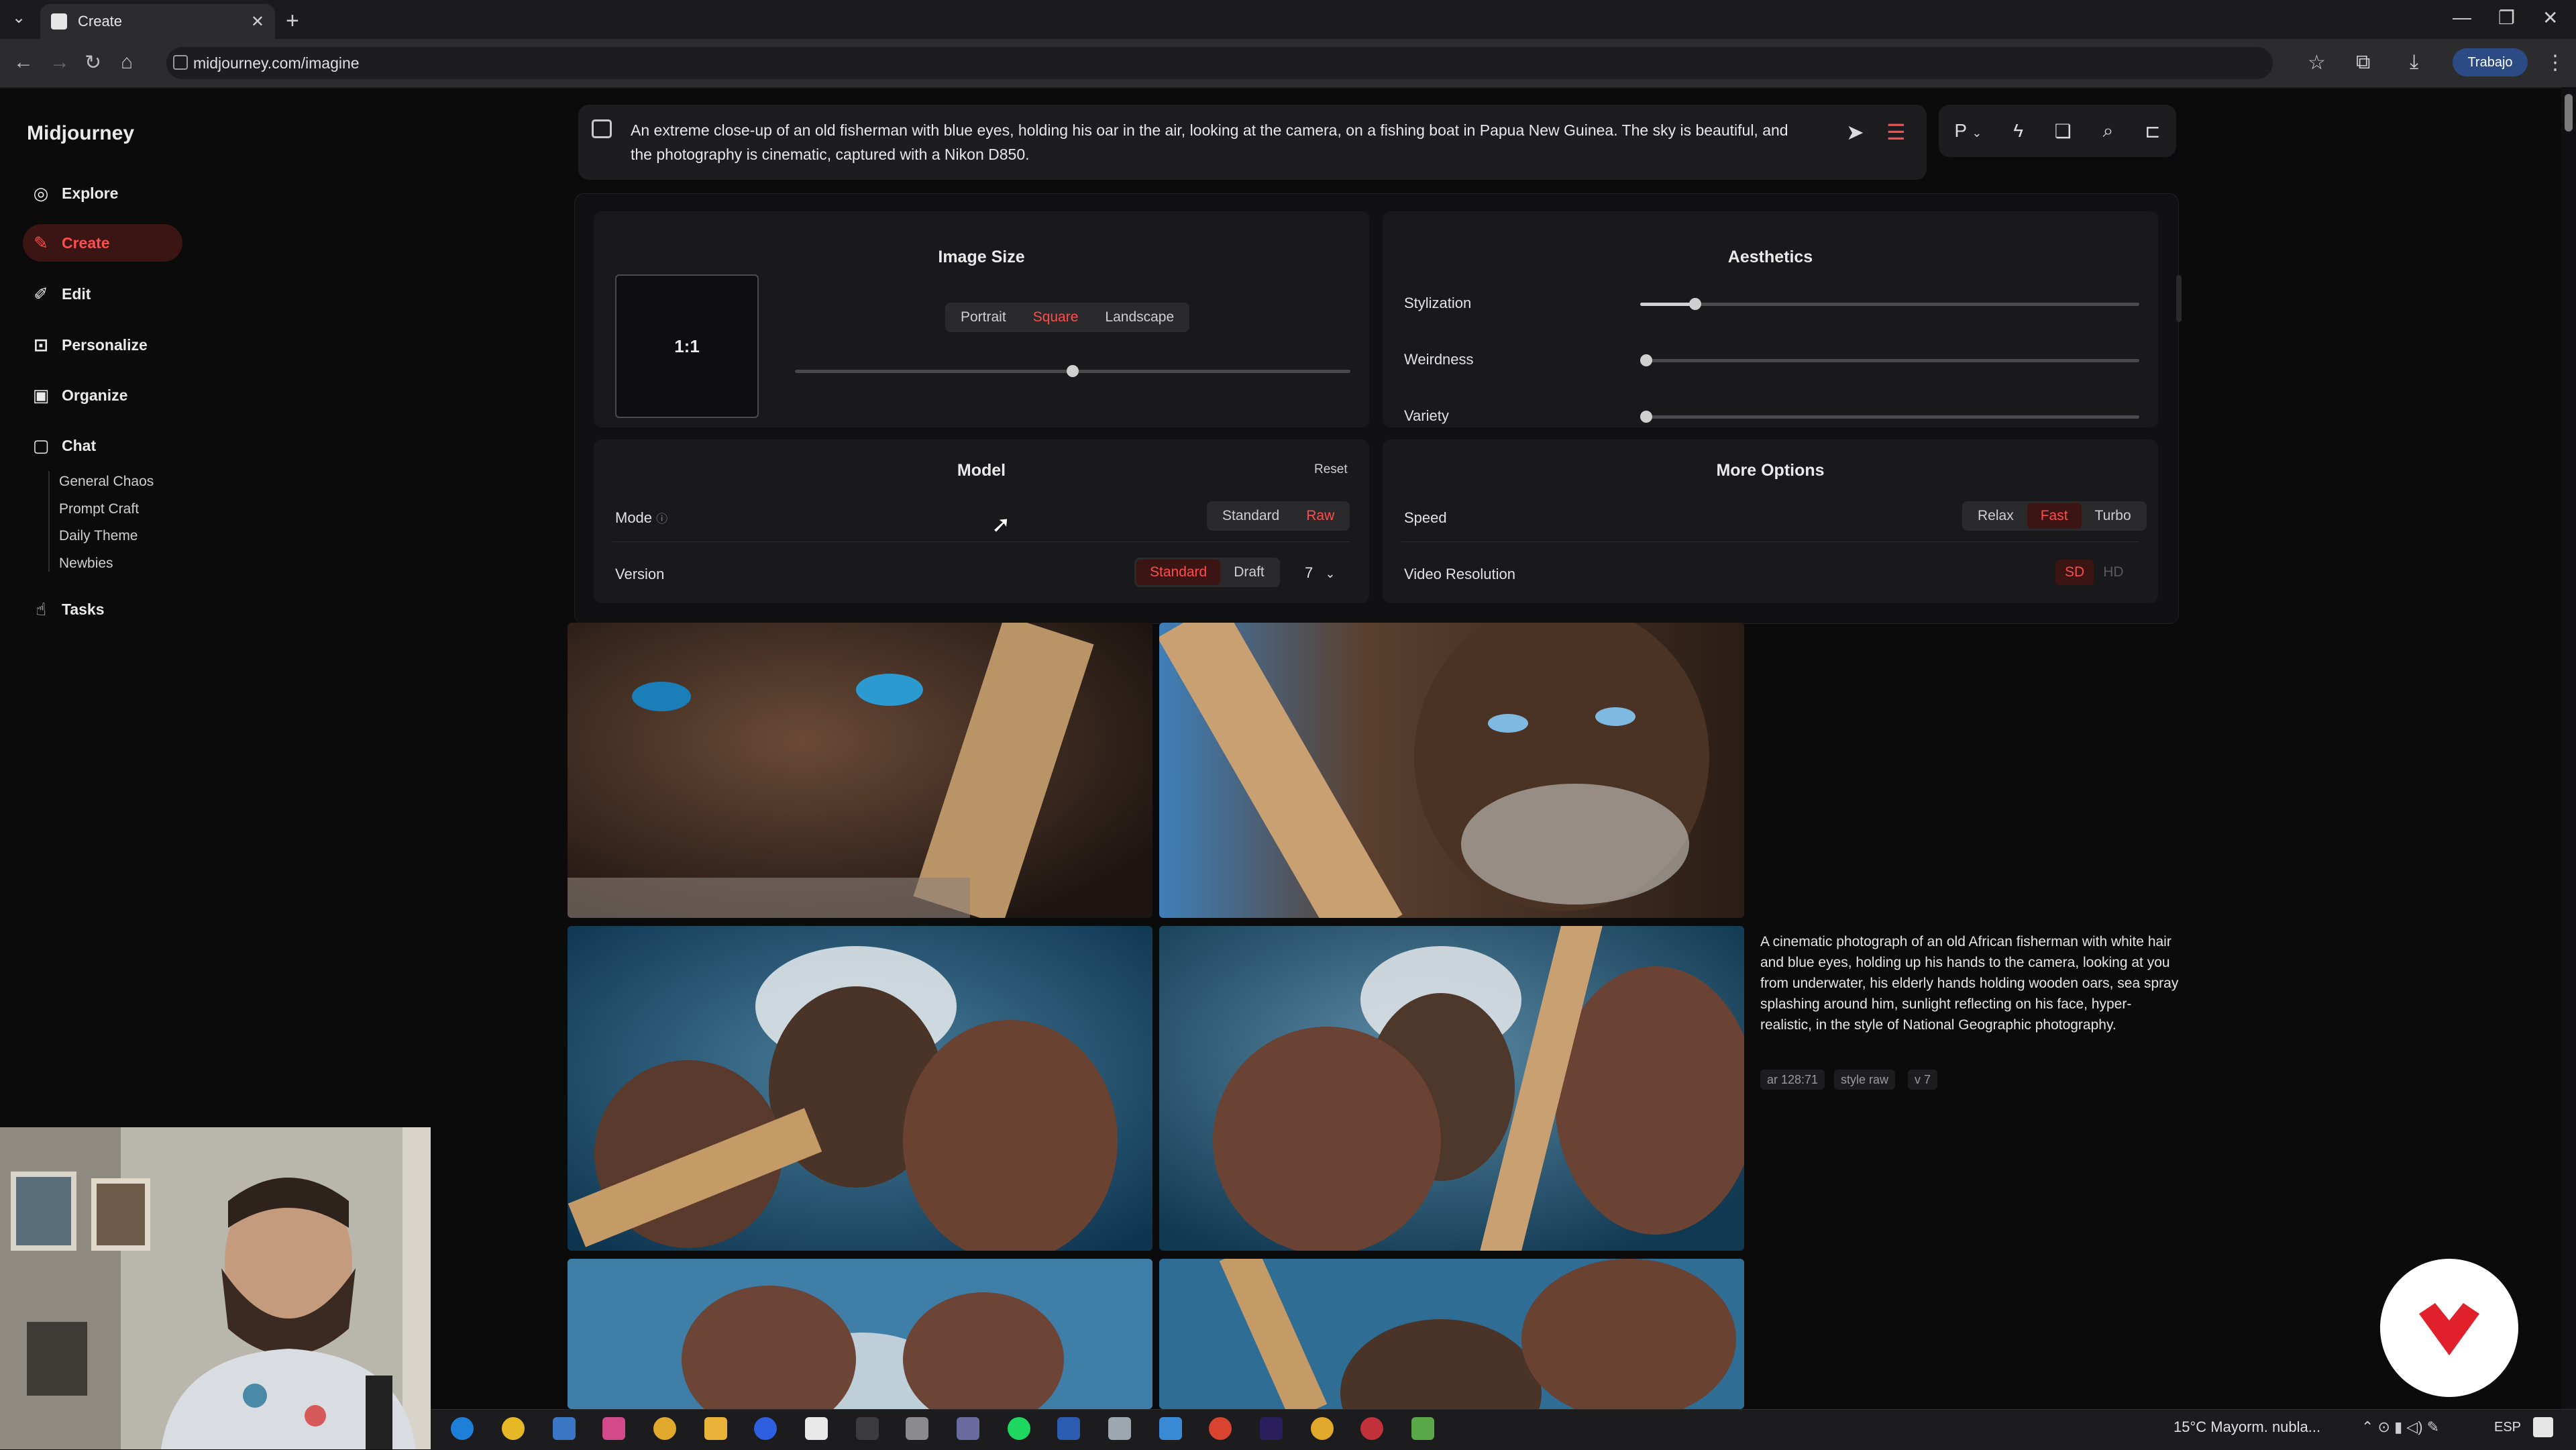 Image resolution: width=2576 pixels, height=1450 pixels. I want to click on restore-icon: ❐, so click(2506, 18).